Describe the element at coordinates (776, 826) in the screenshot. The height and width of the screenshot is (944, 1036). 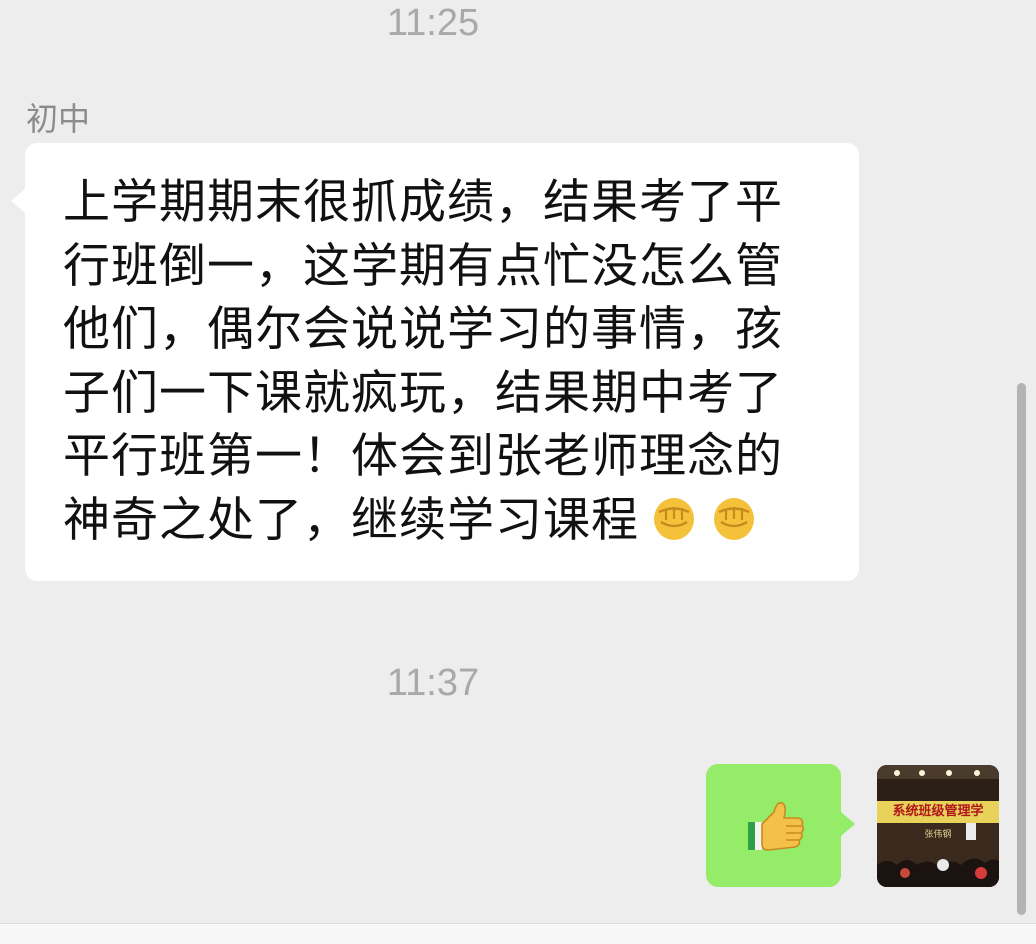
I see `thumbs-up-icon` at that location.